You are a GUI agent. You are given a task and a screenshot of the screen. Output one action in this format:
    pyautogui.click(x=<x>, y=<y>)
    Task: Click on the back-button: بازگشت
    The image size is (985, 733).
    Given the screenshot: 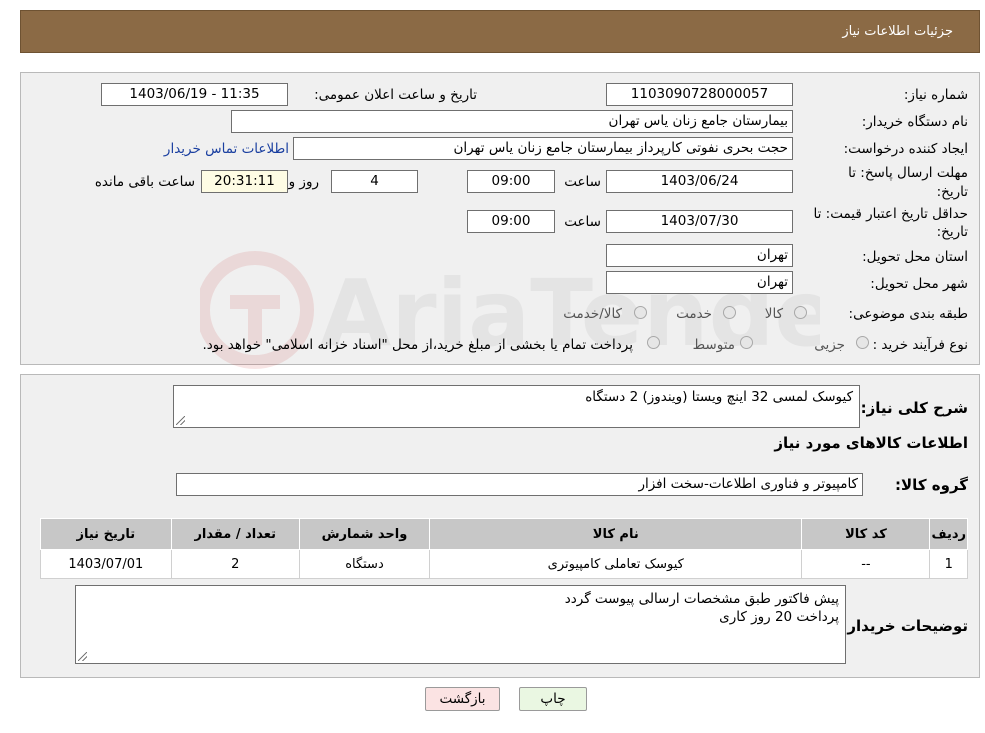 What is the action you would take?
    pyautogui.click(x=462, y=699)
    